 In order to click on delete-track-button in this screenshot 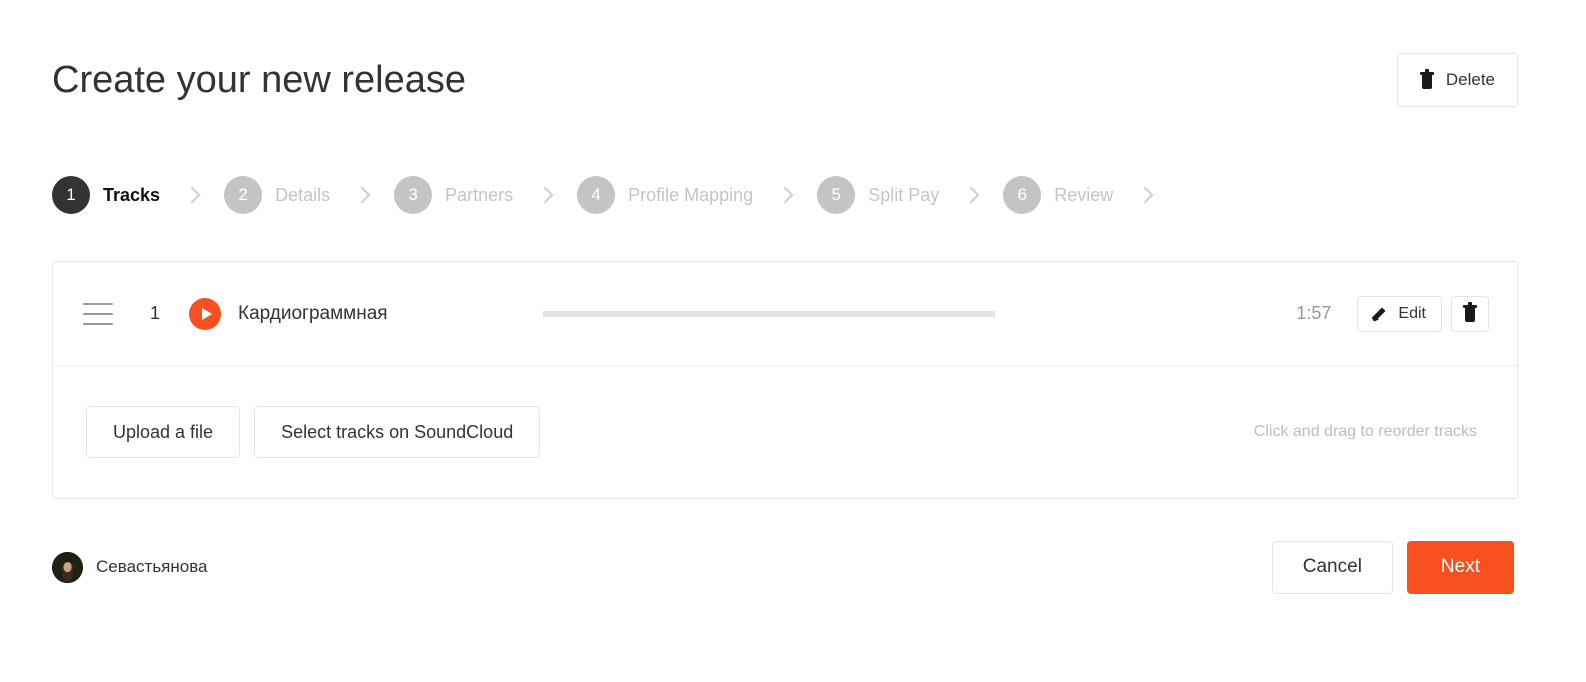, I will do `click(1470, 313)`.